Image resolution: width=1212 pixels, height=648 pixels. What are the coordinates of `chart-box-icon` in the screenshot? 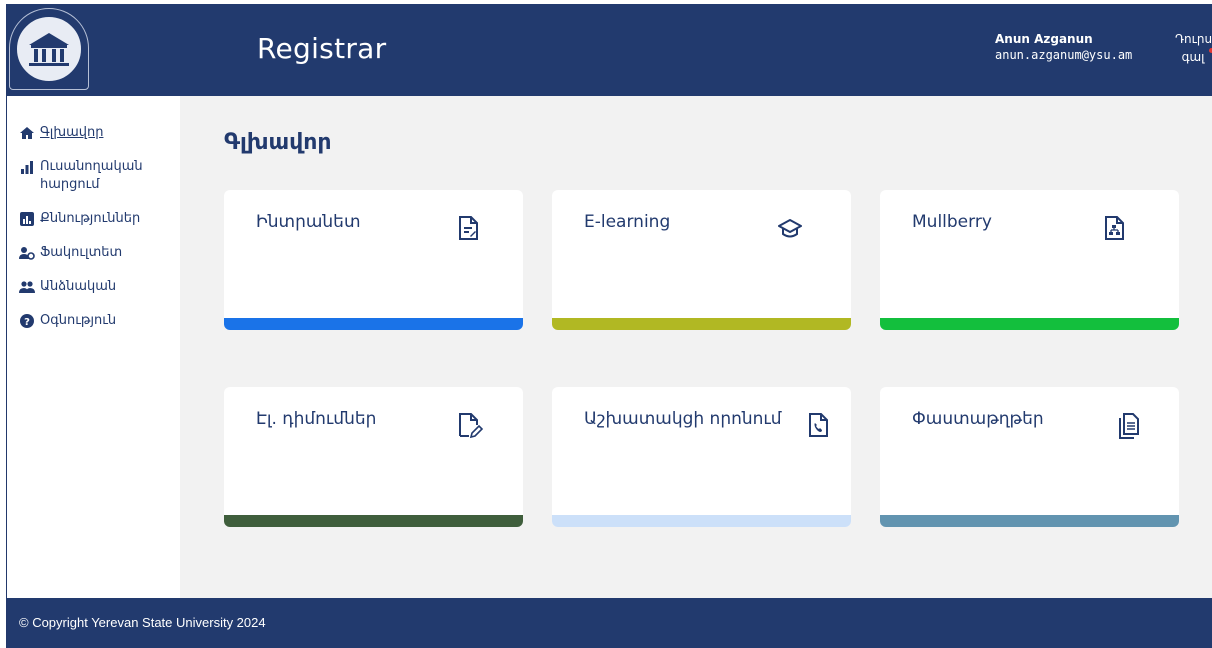 It's located at (27, 219).